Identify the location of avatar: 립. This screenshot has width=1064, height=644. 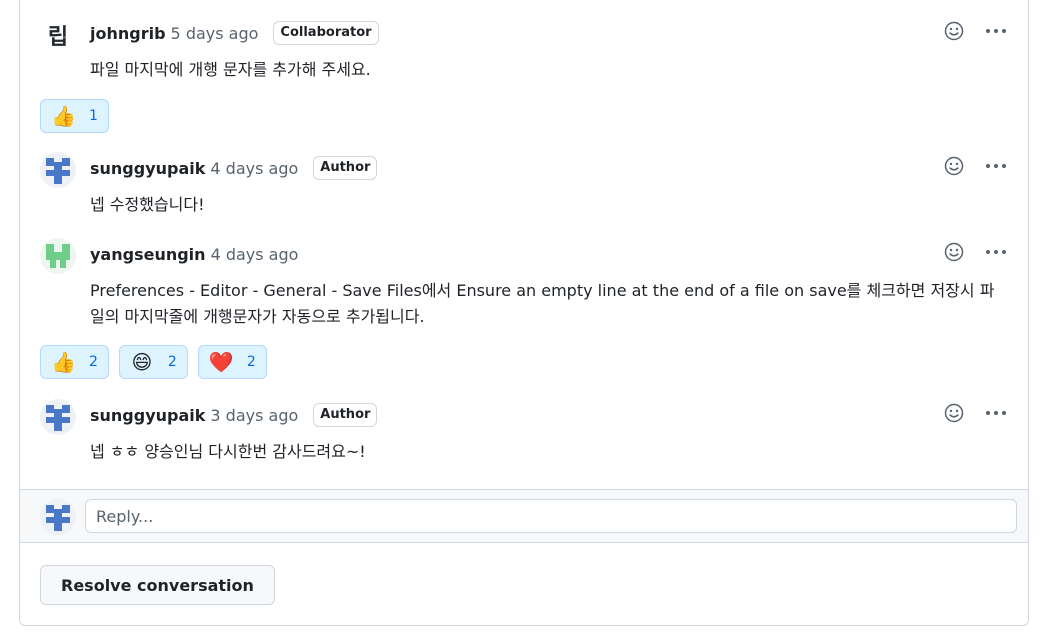
(58, 35).